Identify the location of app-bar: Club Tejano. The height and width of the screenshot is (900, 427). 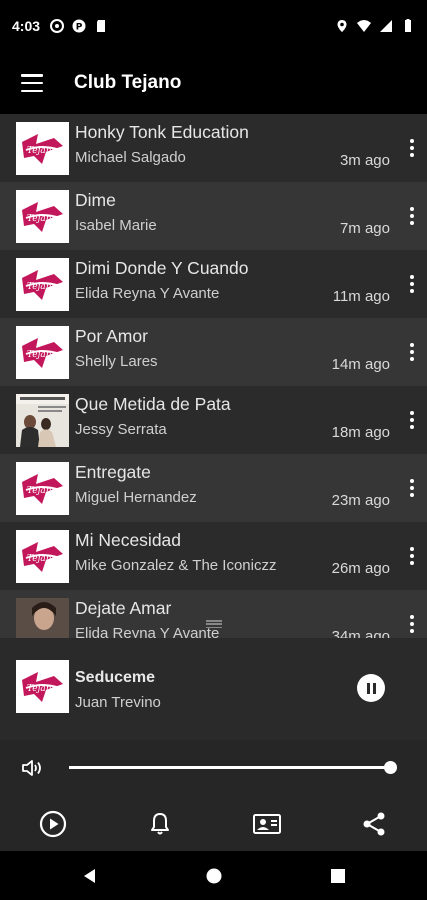
(213, 83).